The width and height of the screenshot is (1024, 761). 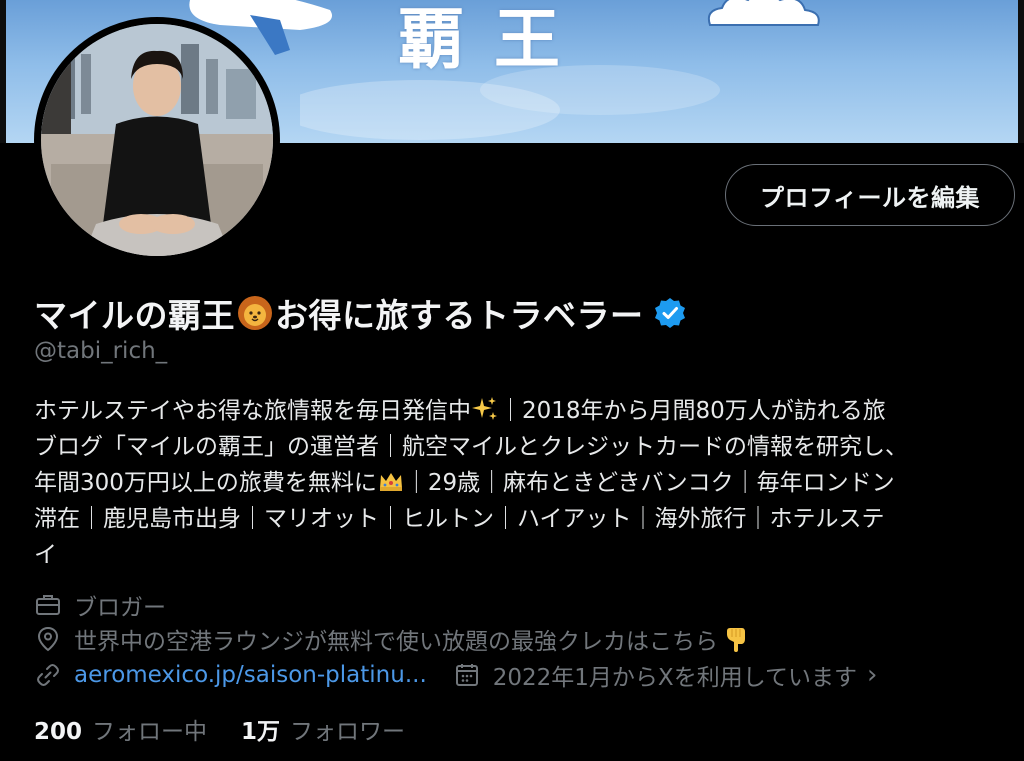 I want to click on location-pin-icon, so click(x=48, y=639).